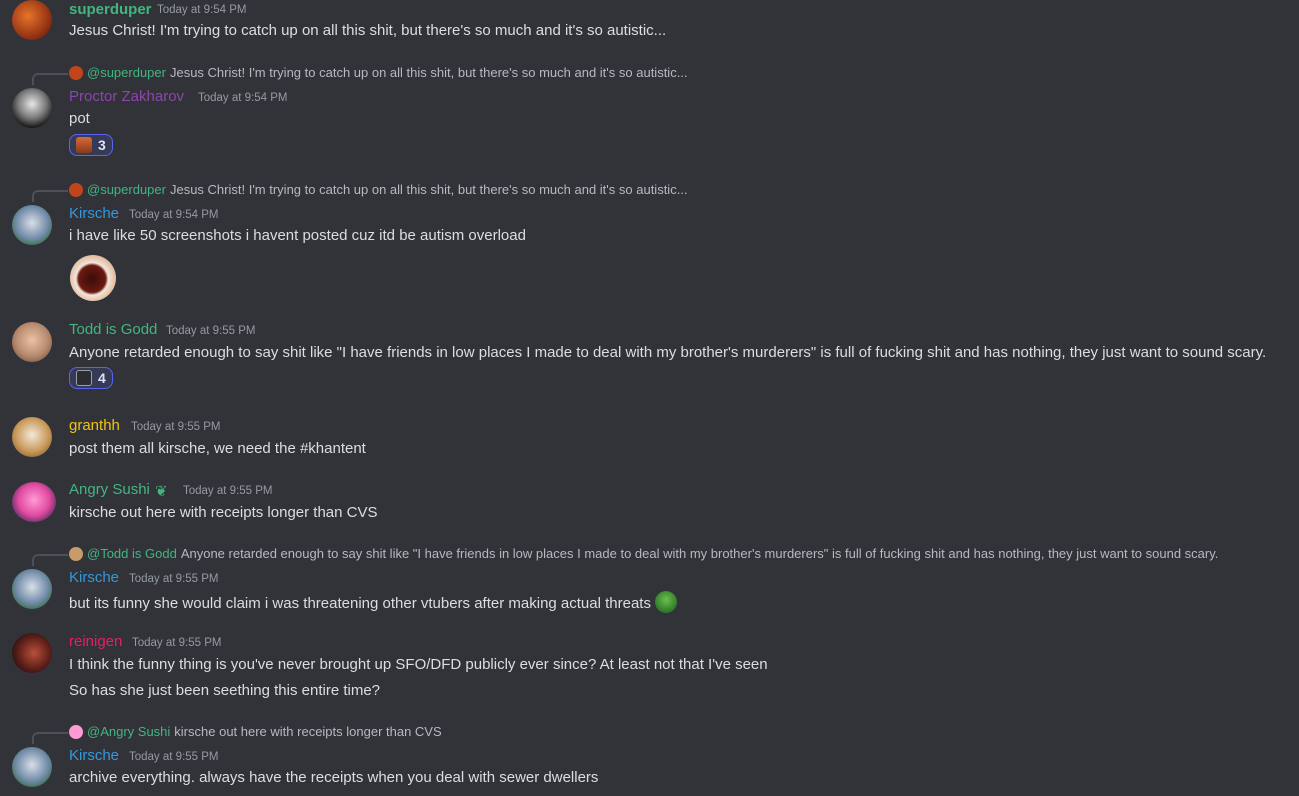 The width and height of the screenshot is (1299, 796). Describe the element at coordinates (79, 118) in the screenshot. I see `message-text: pot` at that location.